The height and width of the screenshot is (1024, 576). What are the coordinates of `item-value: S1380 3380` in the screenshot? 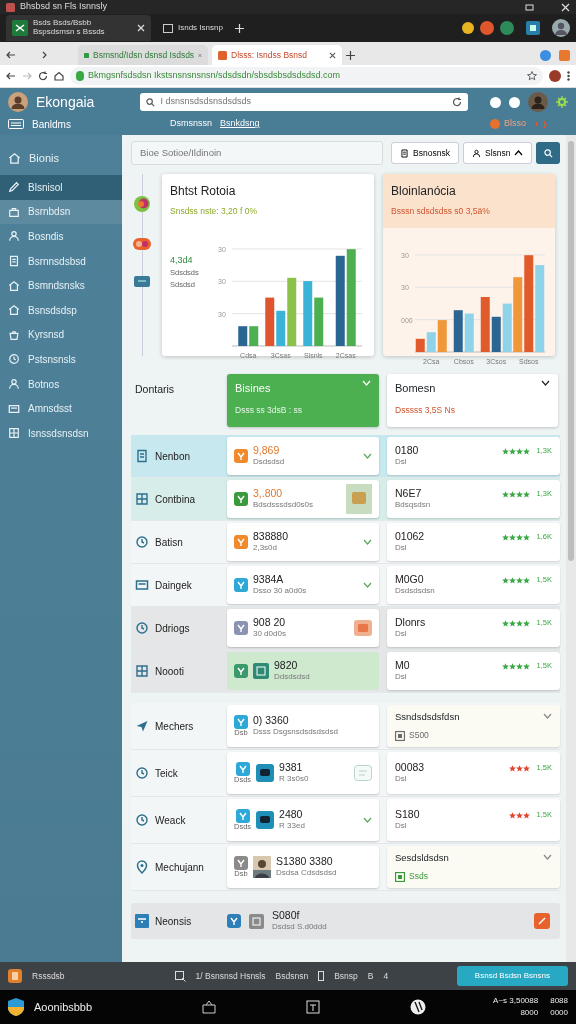 It's located at (305, 861).